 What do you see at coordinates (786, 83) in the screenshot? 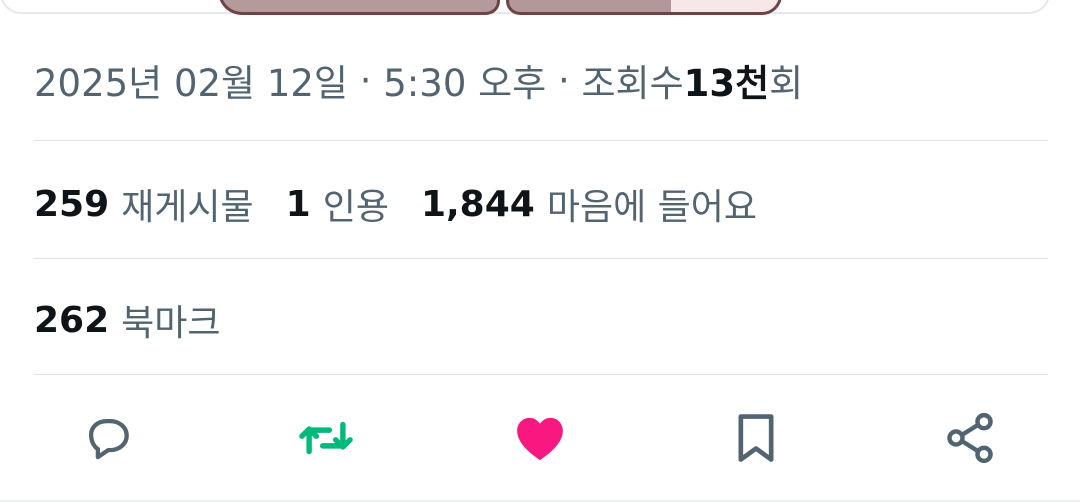
I see `views-suffix: 회` at bounding box center [786, 83].